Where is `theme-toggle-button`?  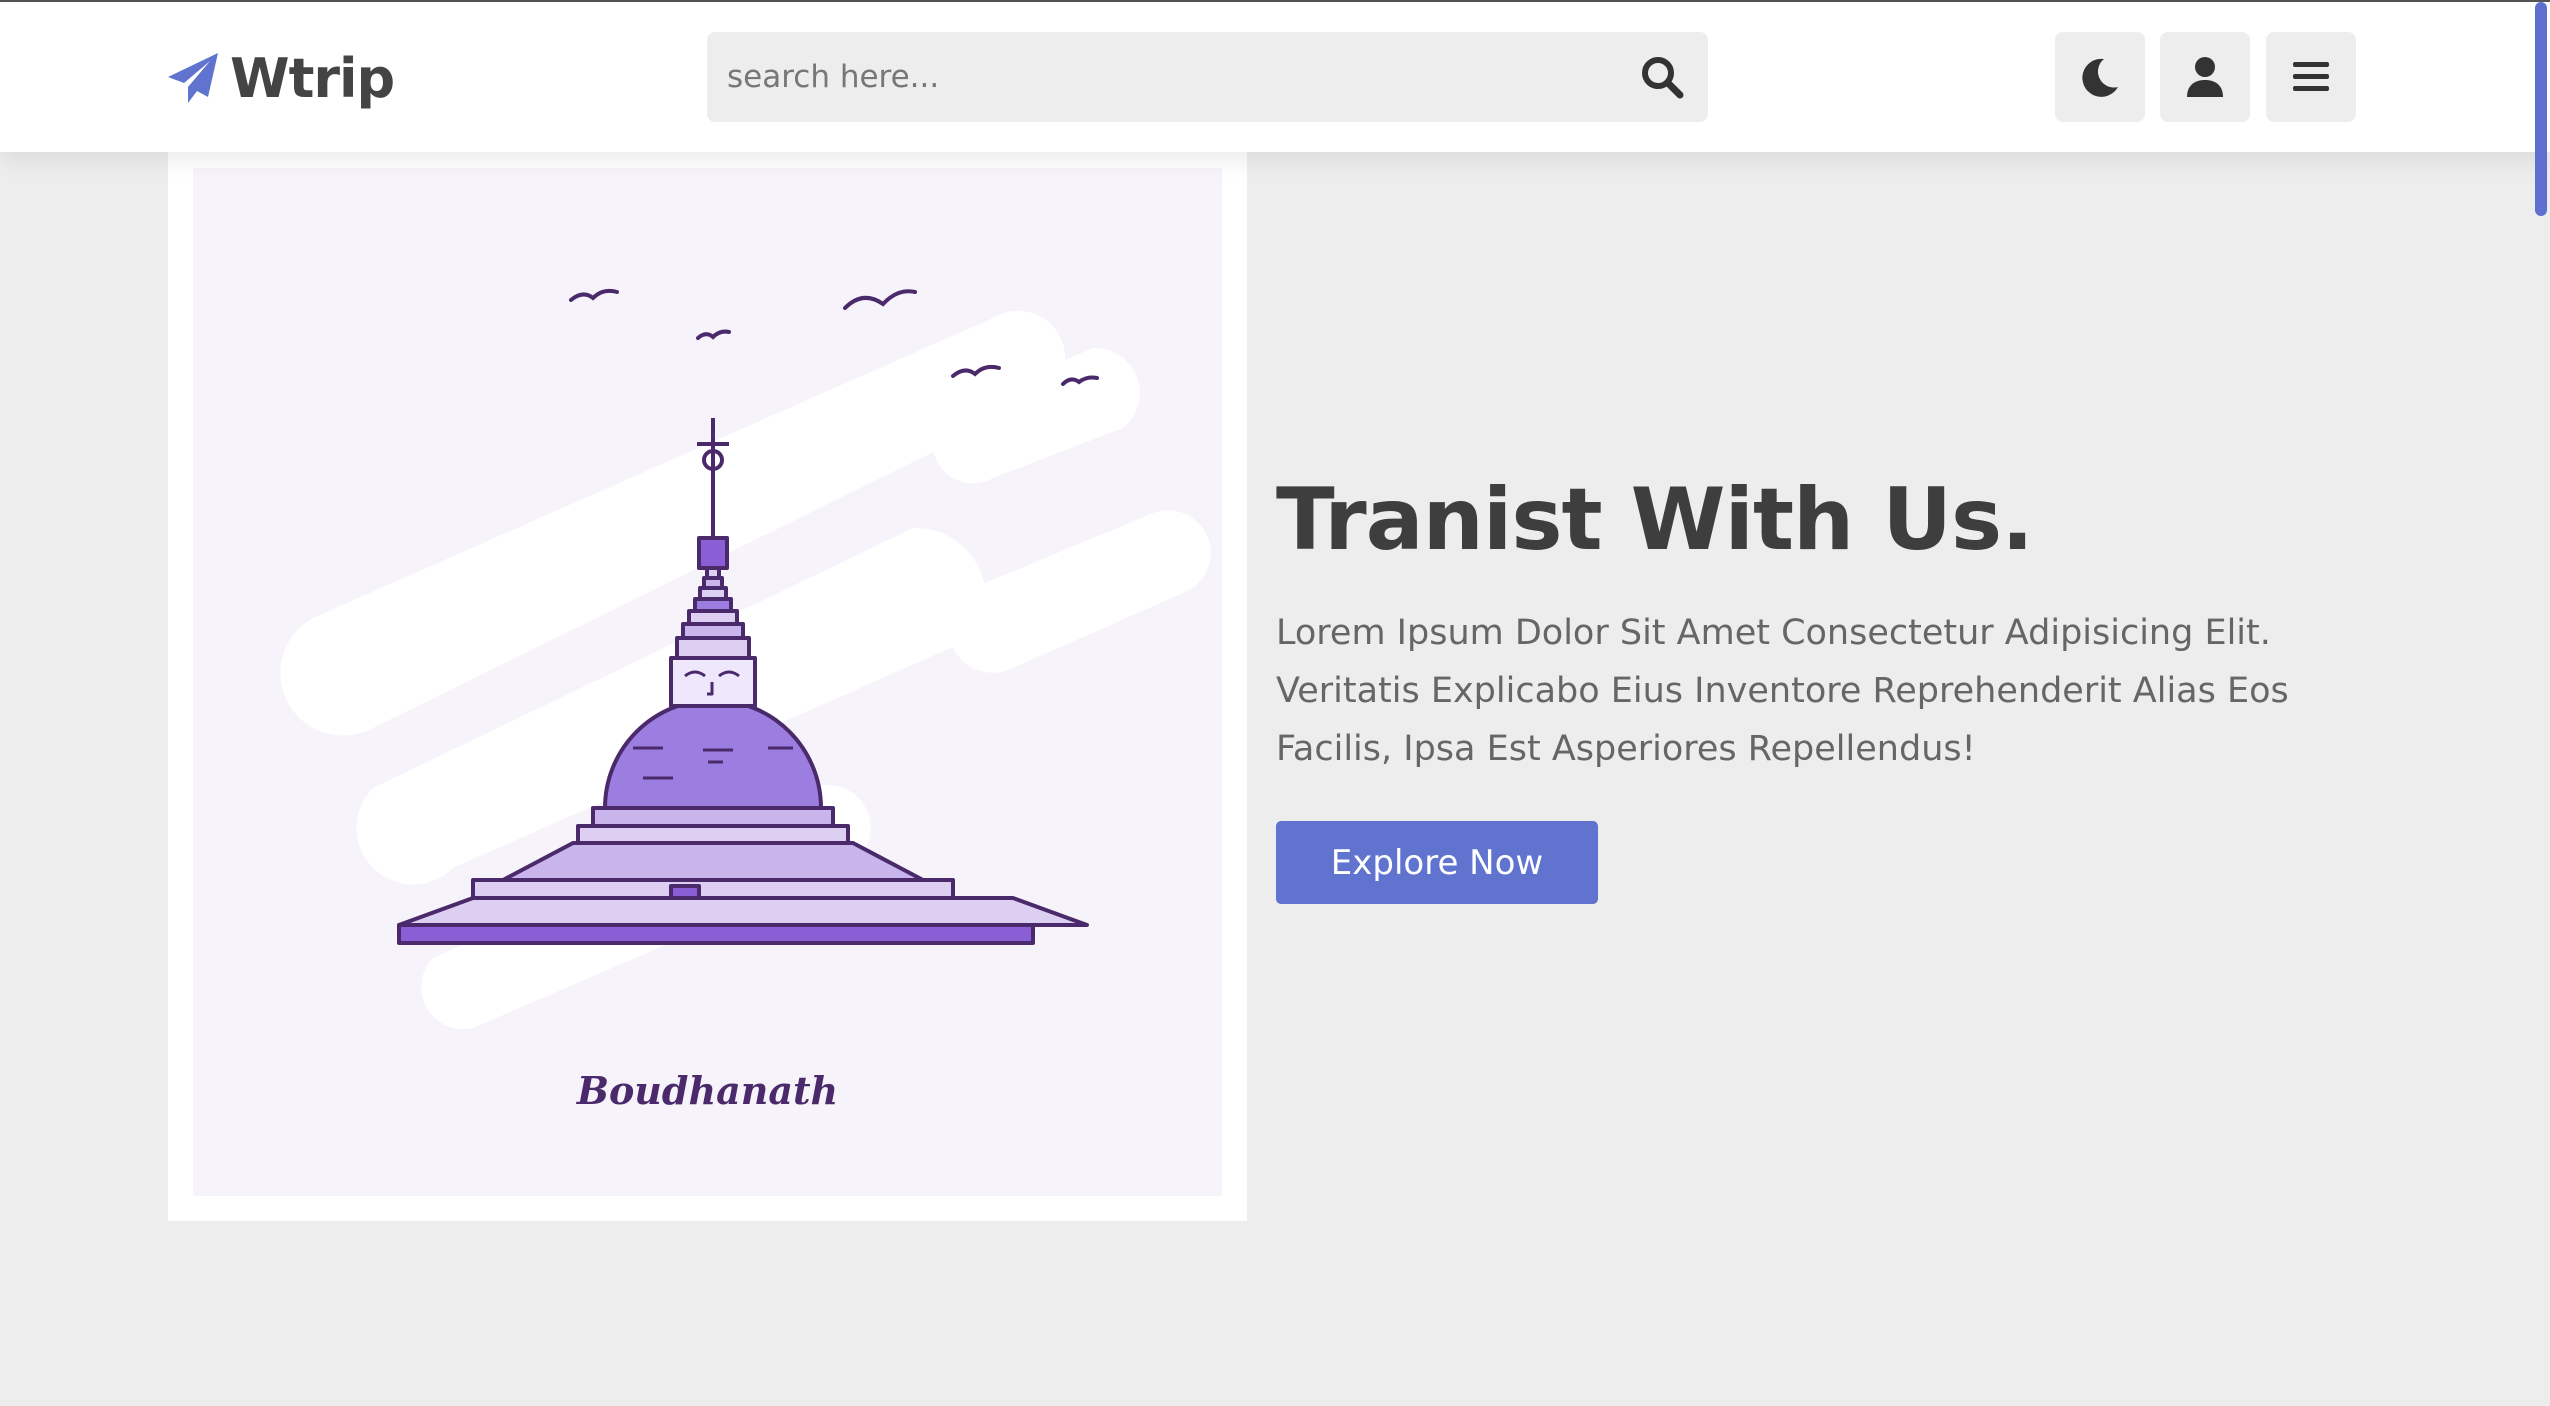
theme-toggle-button is located at coordinates (2100, 77).